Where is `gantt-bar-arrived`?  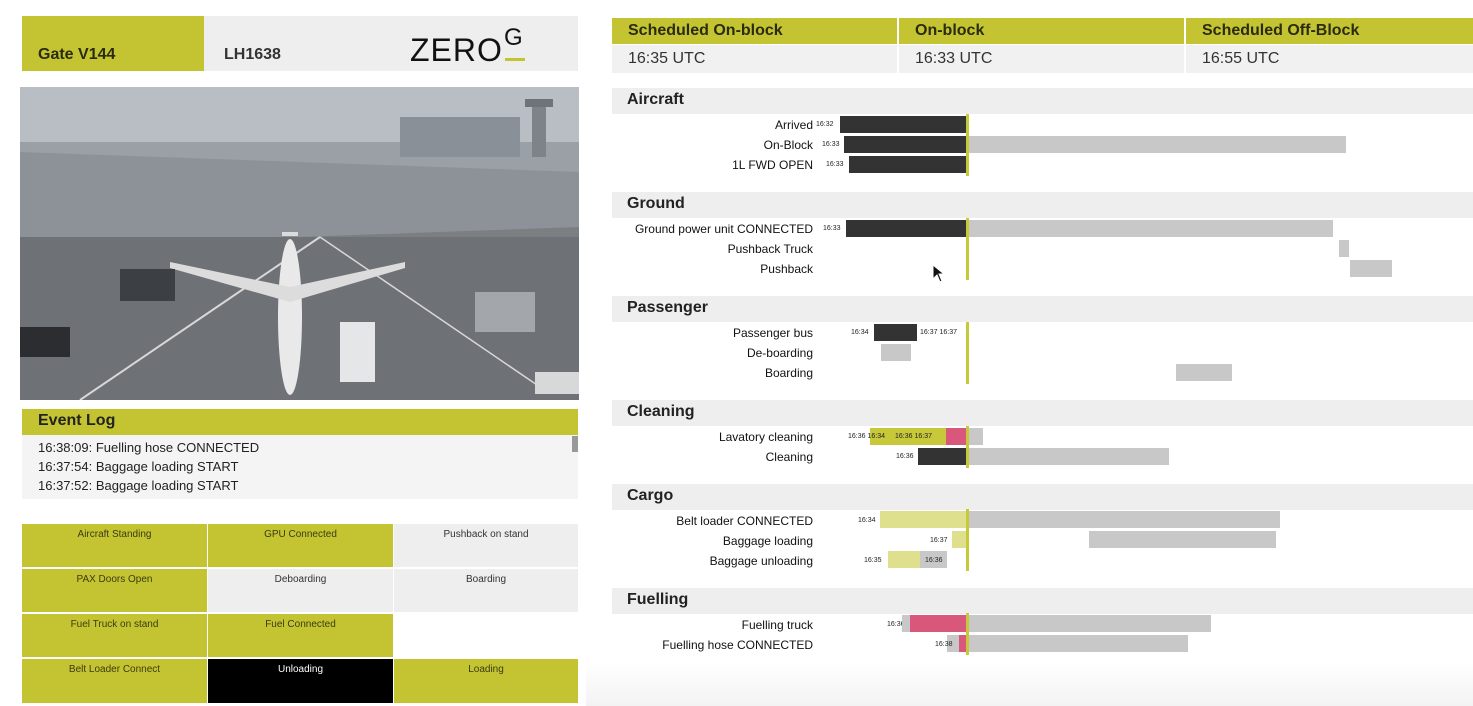
gantt-bar-arrived is located at coordinates (903, 124).